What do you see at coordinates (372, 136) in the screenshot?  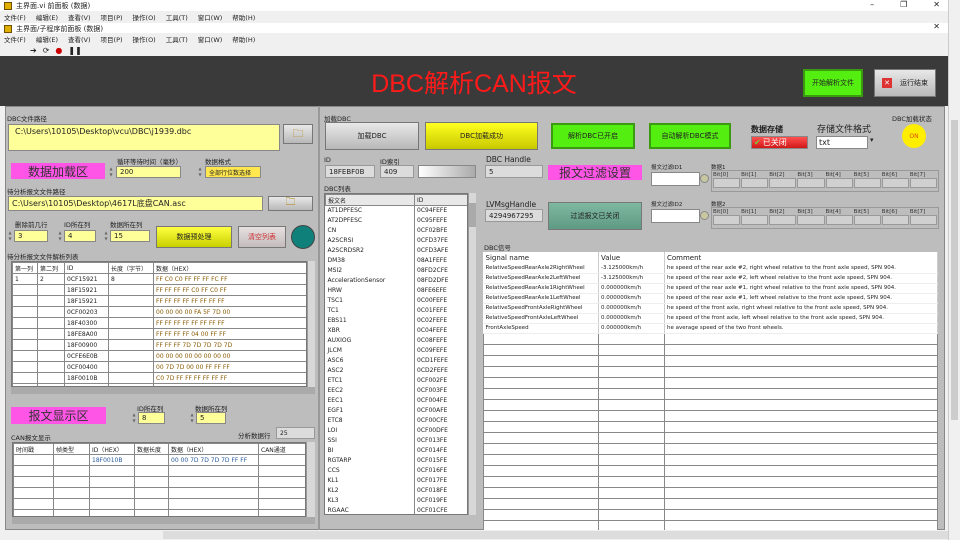 I see `load-dbc-button: 加载DBC` at bounding box center [372, 136].